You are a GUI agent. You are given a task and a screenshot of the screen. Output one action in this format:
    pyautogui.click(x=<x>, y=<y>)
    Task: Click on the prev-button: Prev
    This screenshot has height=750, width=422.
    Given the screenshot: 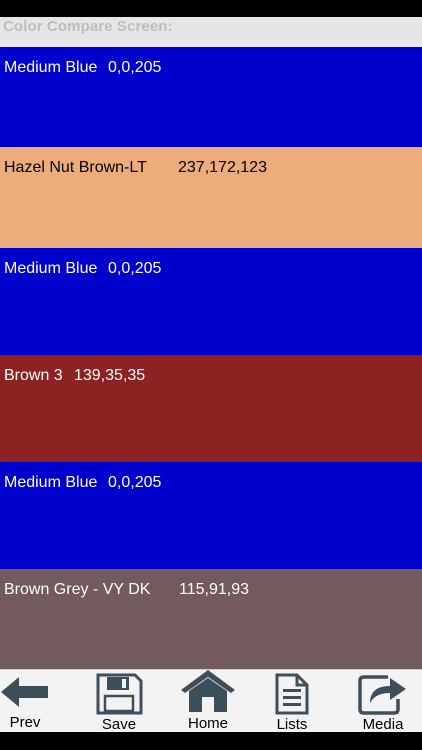 What is the action you would take?
    pyautogui.click(x=25, y=701)
    